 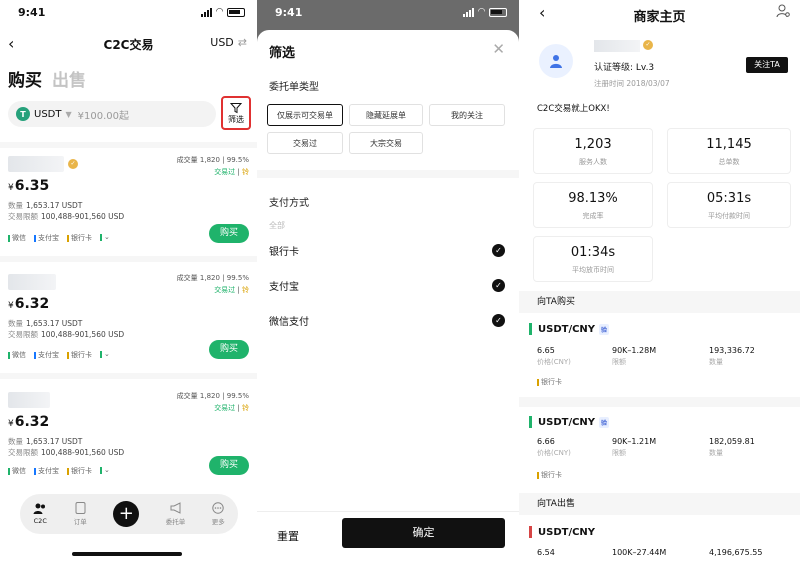 What do you see at coordinates (29, 186) in the screenshot?
I see `ad-price: ¥6.35` at bounding box center [29, 186].